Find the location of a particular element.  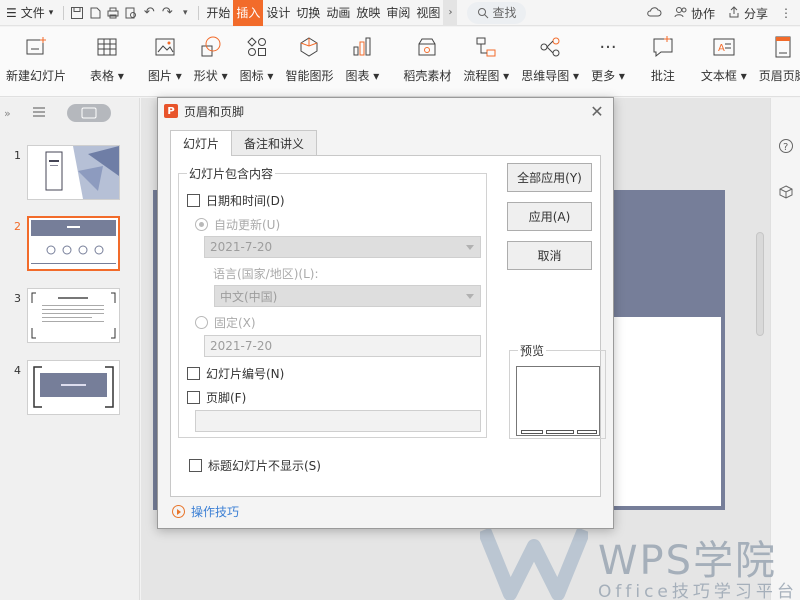

tips-link: 操作技巧 is located at coordinates (205, 511).